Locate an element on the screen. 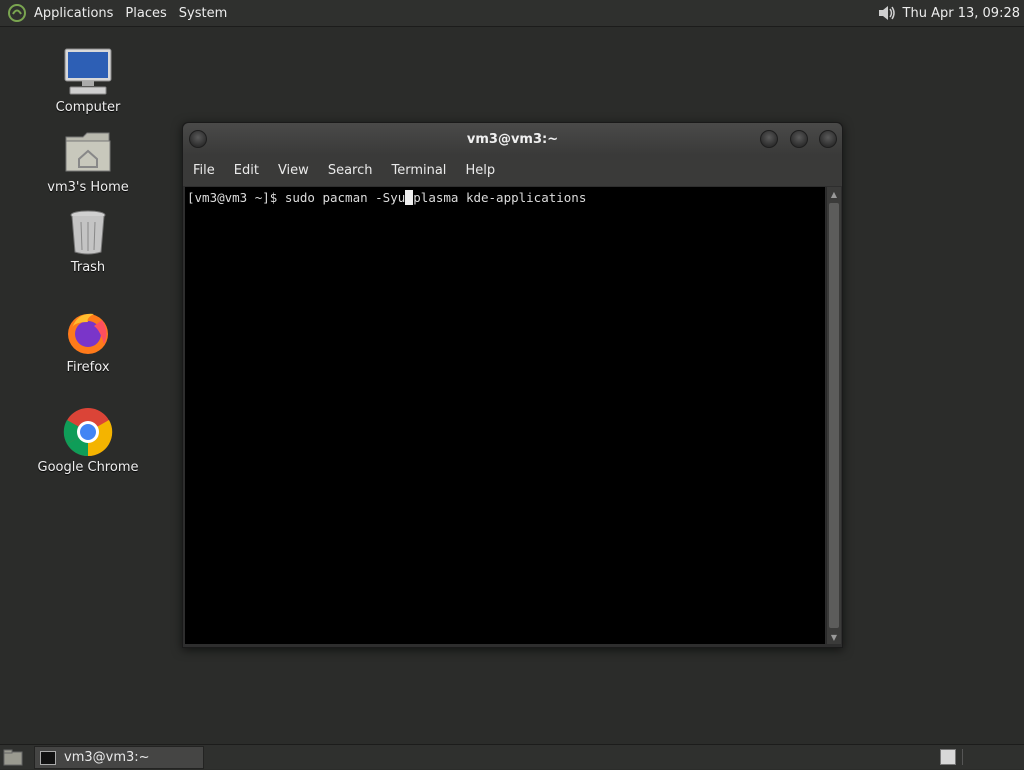  desktop-icon-label: Google Chrome is located at coordinates (88, 467).